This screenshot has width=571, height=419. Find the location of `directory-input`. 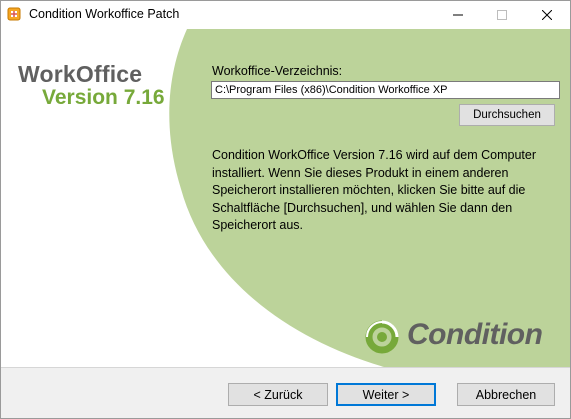

directory-input is located at coordinates (385, 90).